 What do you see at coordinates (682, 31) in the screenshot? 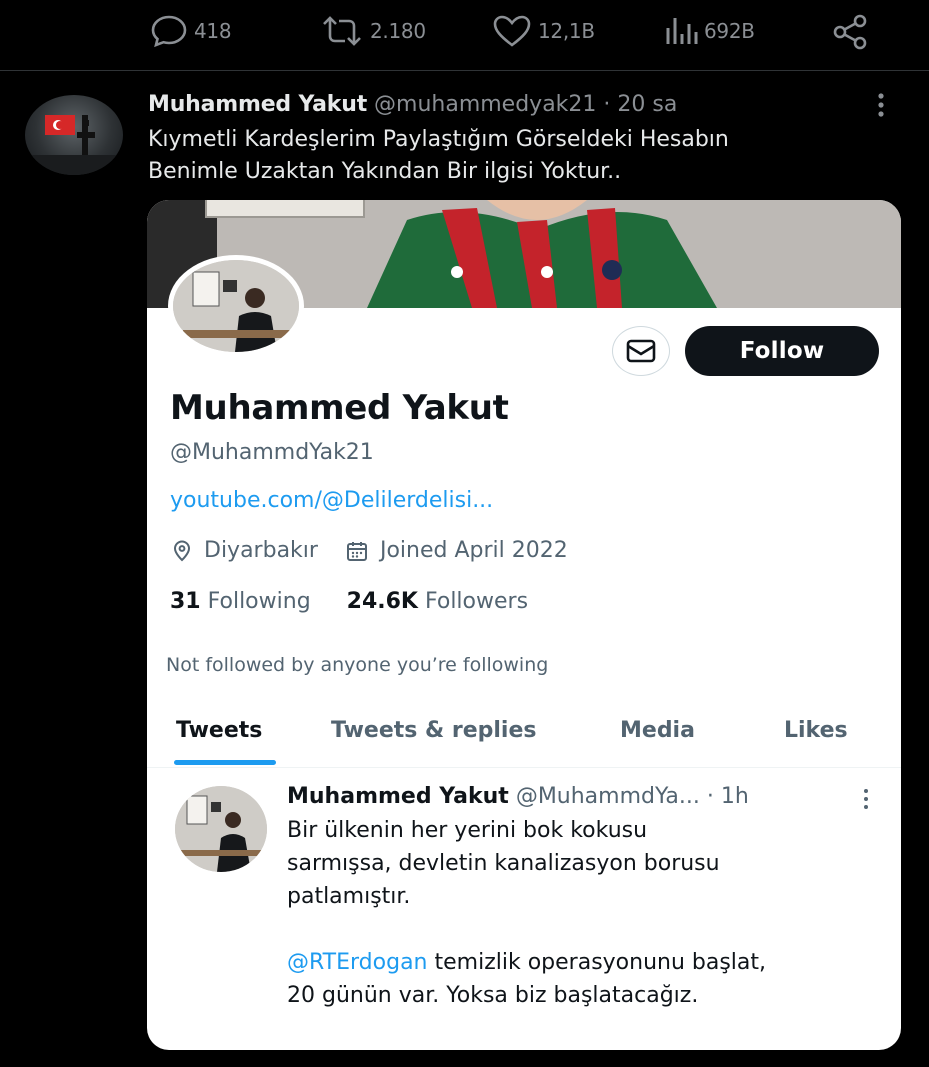
I see `views-icon` at bounding box center [682, 31].